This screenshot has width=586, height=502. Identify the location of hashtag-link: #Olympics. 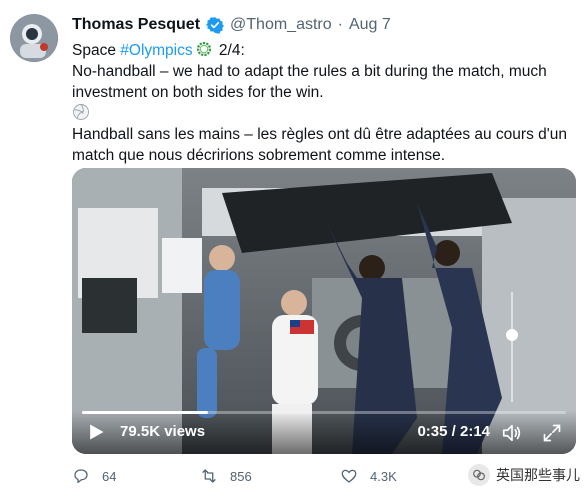
(156, 50).